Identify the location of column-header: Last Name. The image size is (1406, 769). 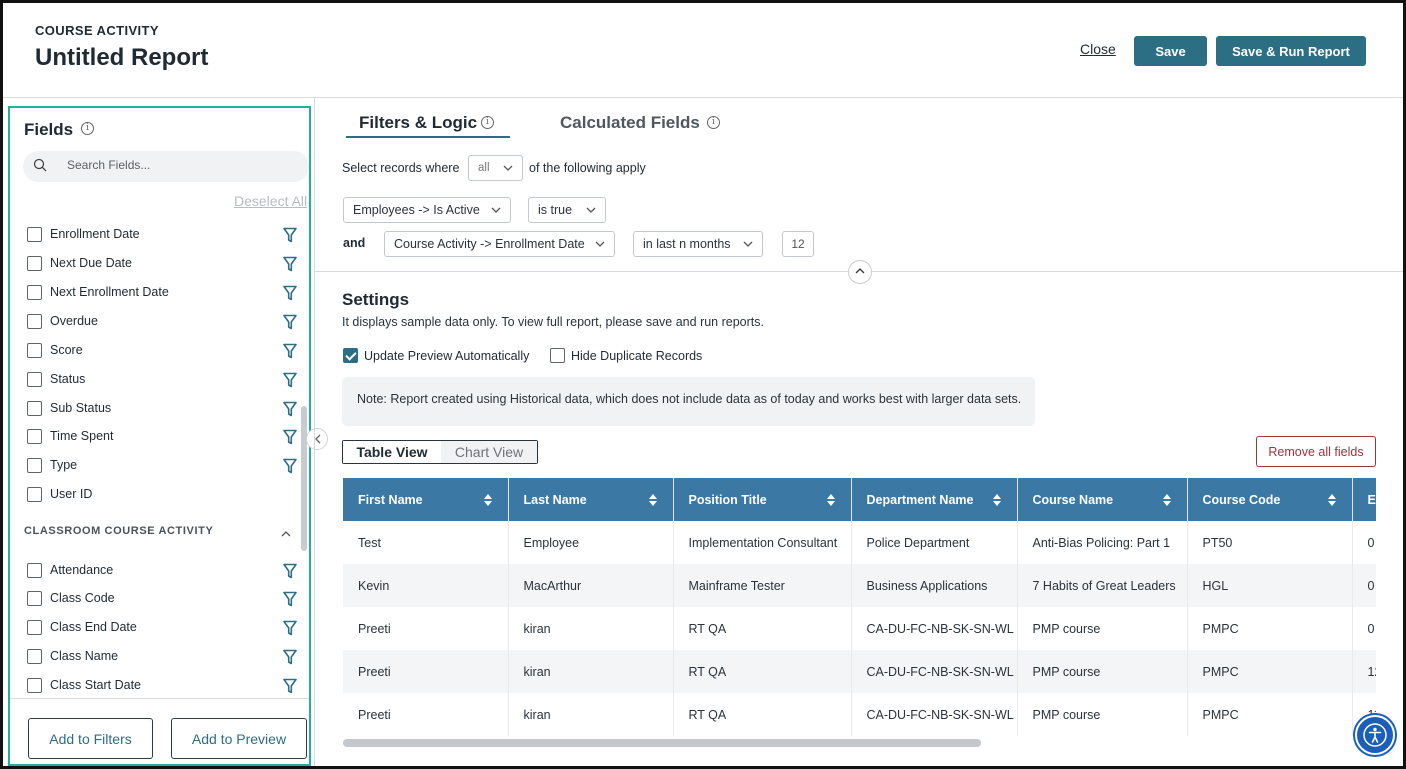
(591, 499).